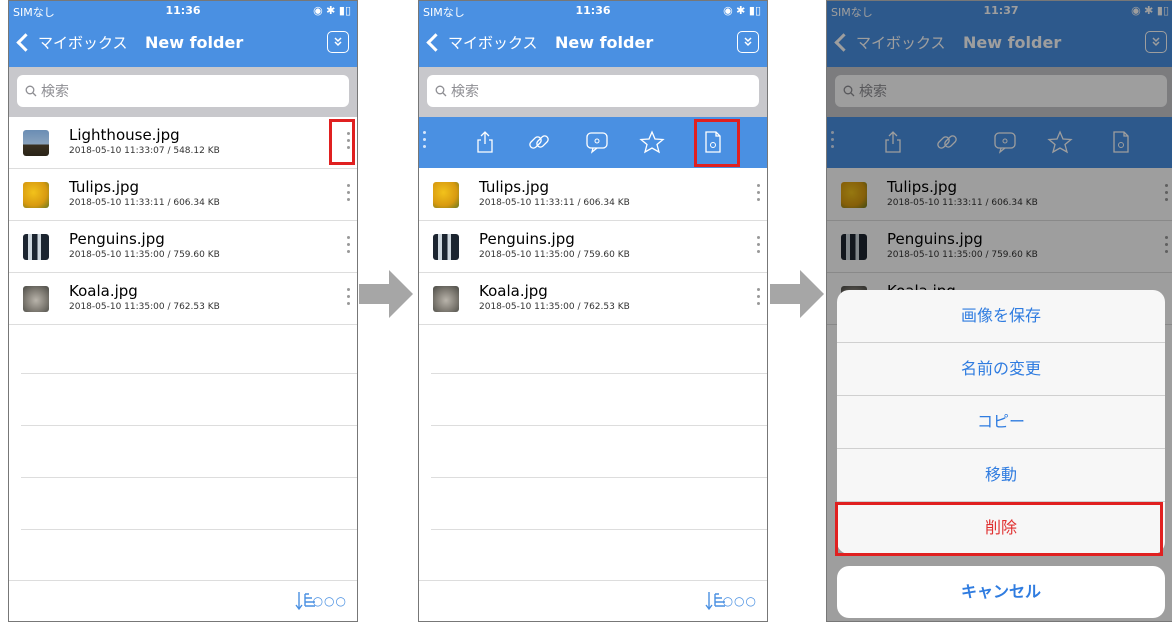 The width and height of the screenshot is (1172, 622). Describe the element at coordinates (425, 141) in the screenshot. I see `drag-handle` at that location.